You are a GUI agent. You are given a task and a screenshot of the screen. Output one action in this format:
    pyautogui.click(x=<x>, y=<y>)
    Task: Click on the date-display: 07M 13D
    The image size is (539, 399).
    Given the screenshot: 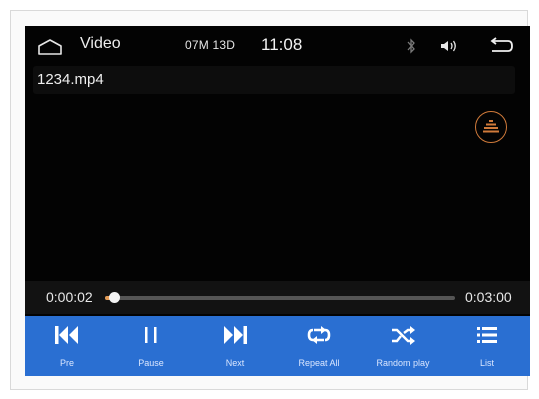 What is the action you would take?
    pyautogui.click(x=210, y=45)
    